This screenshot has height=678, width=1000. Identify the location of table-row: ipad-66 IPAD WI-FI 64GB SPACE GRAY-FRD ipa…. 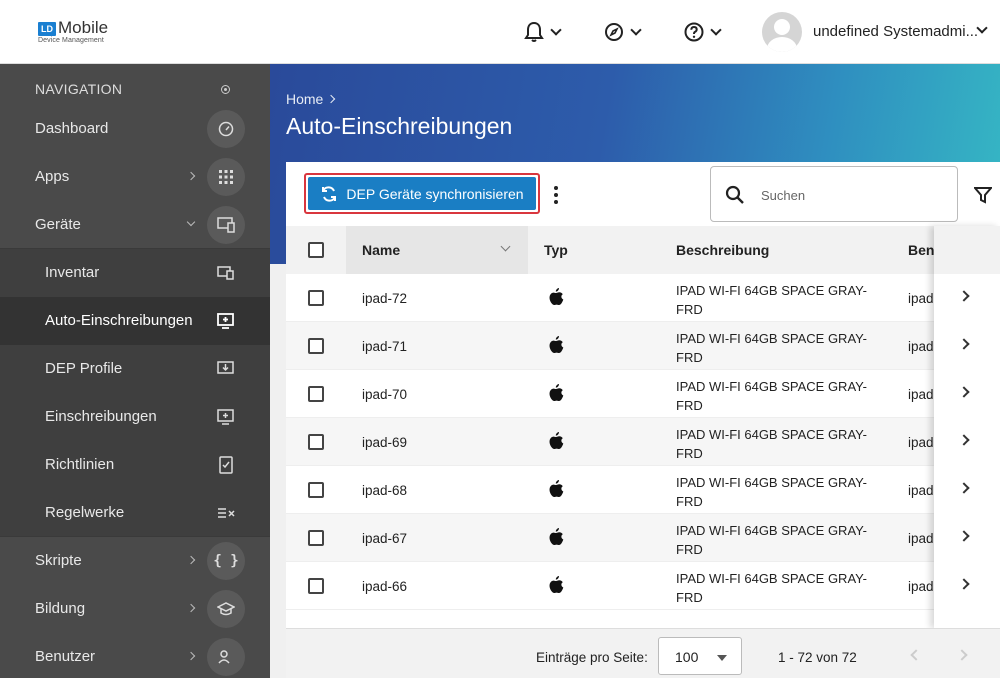
(643, 586).